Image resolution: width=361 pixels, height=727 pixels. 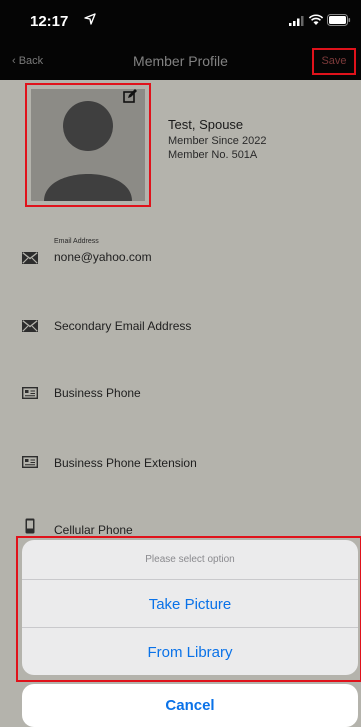 What do you see at coordinates (334, 61) in the screenshot?
I see `save-button: Save` at bounding box center [334, 61].